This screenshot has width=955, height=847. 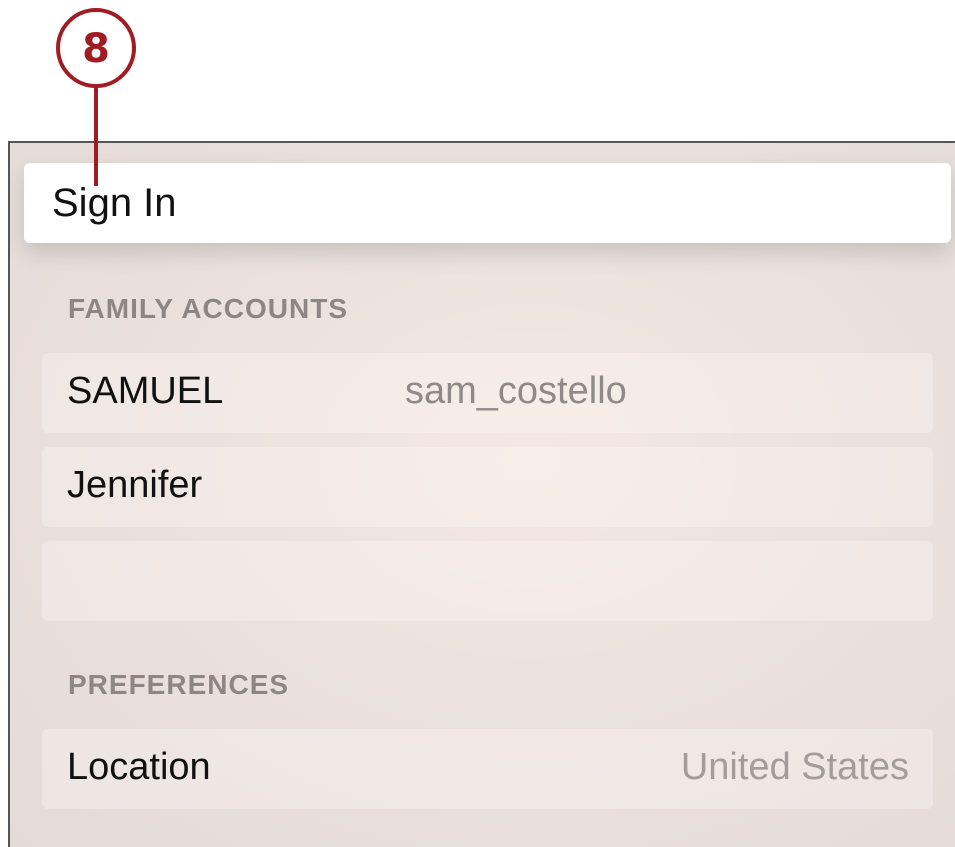 I want to click on preference-row-location: Location United States, so click(x=487, y=769).